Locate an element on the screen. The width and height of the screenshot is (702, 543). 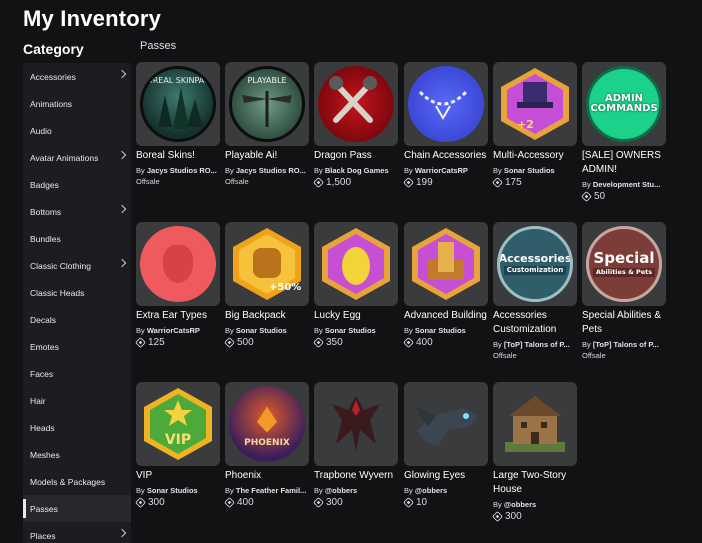
item-card: Lucky Egg By Sonar Studios 350 is located at coordinates (356, 285).